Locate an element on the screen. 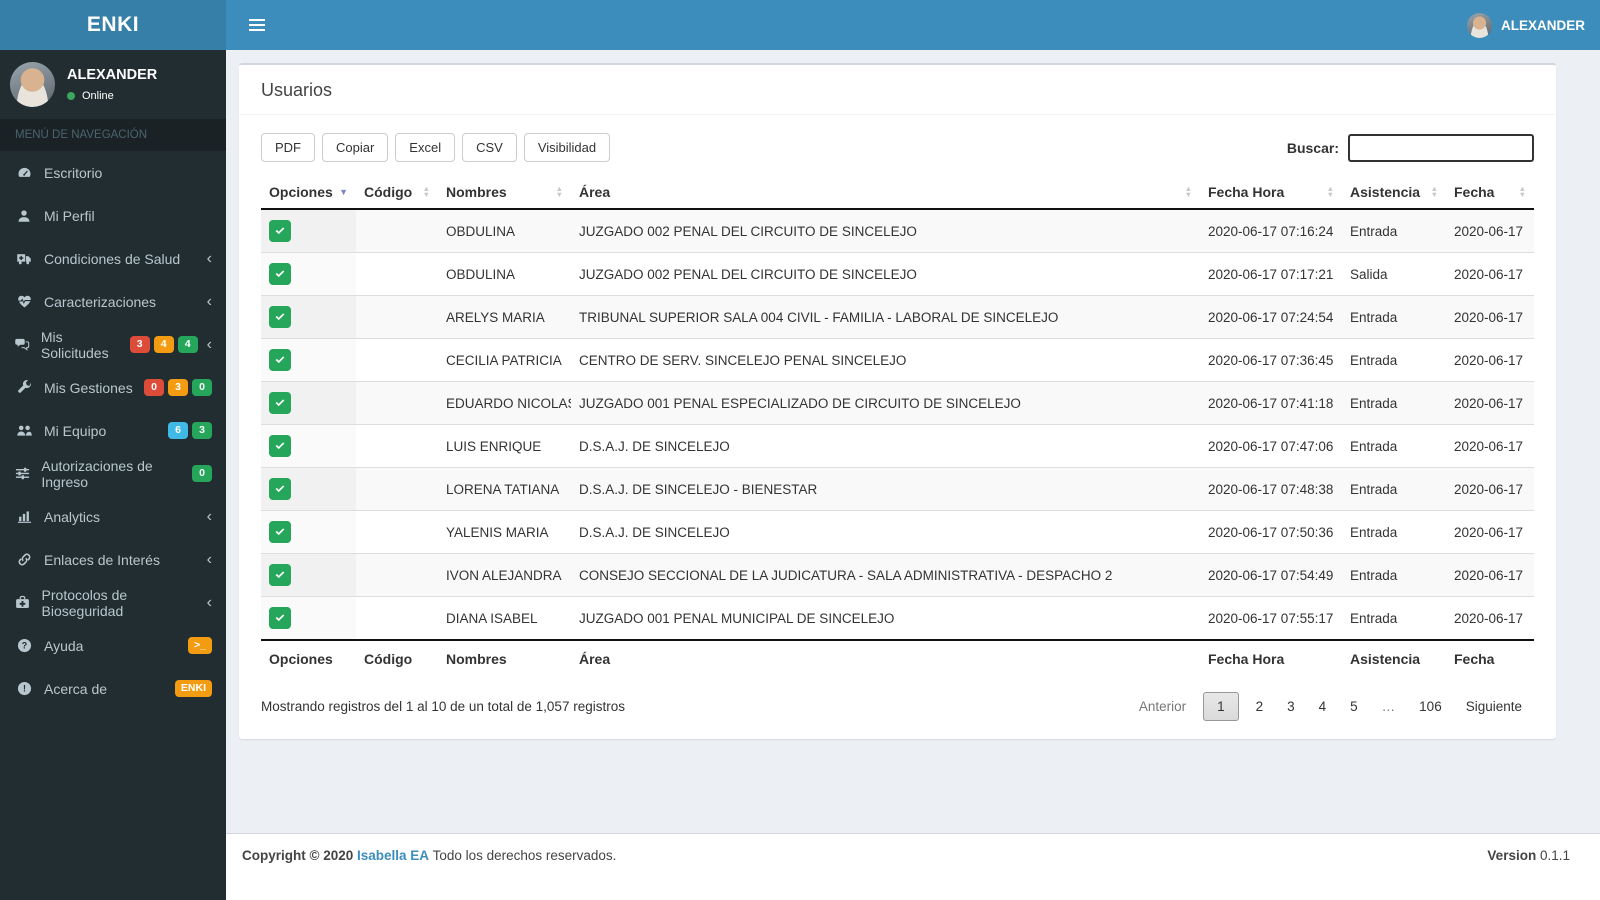 The height and width of the screenshot is (900, 1600). column-header-fecha_hora: Fecha Hora ▲ ▼ is located at coordinates (1271, 193).